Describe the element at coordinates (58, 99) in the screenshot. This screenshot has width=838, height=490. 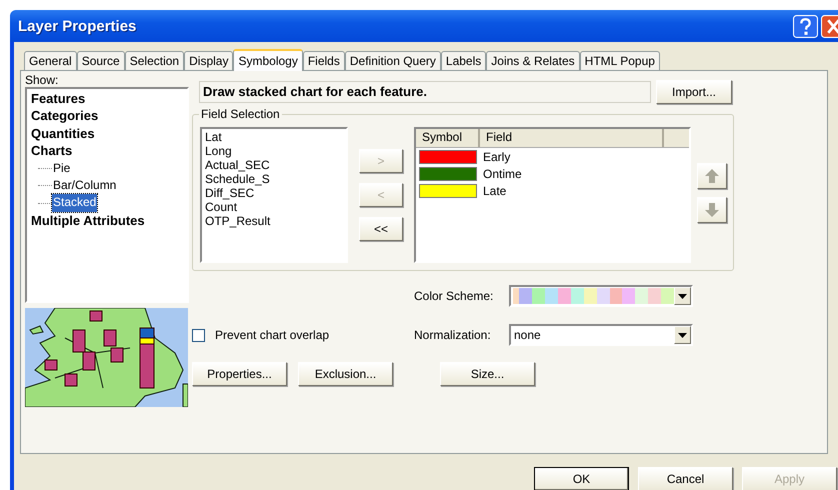
I see `tree-item: Features` at that location.